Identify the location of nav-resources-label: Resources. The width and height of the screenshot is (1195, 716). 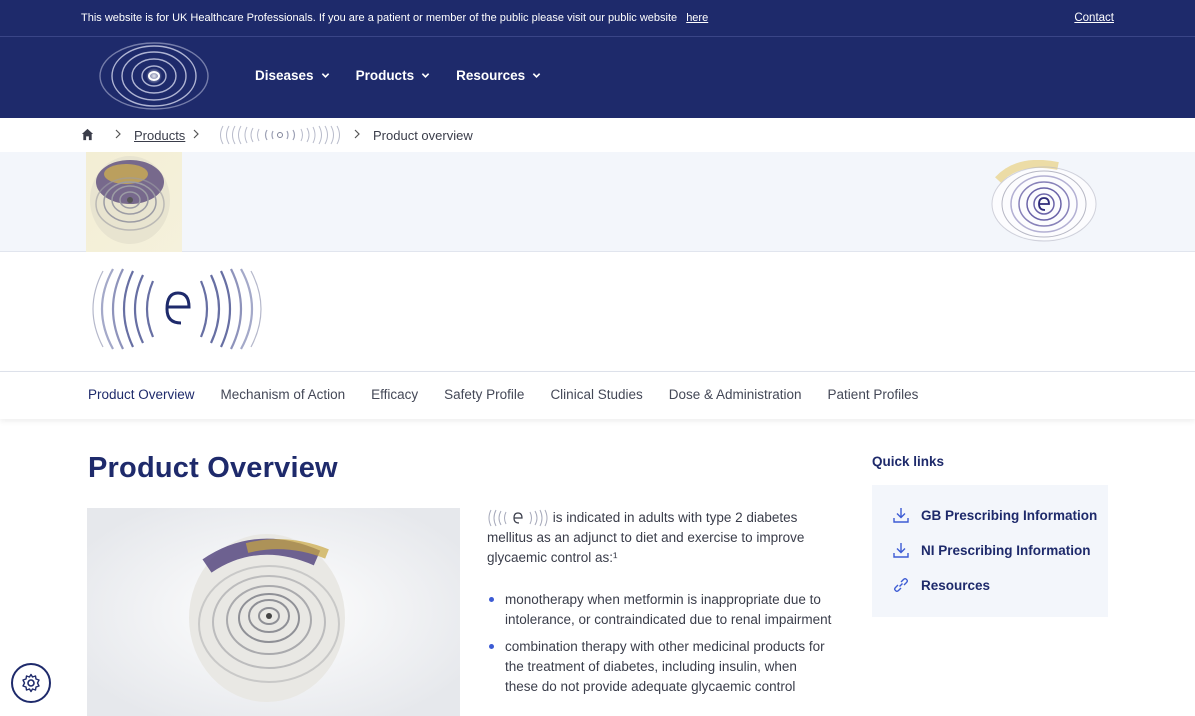
(491, 75).